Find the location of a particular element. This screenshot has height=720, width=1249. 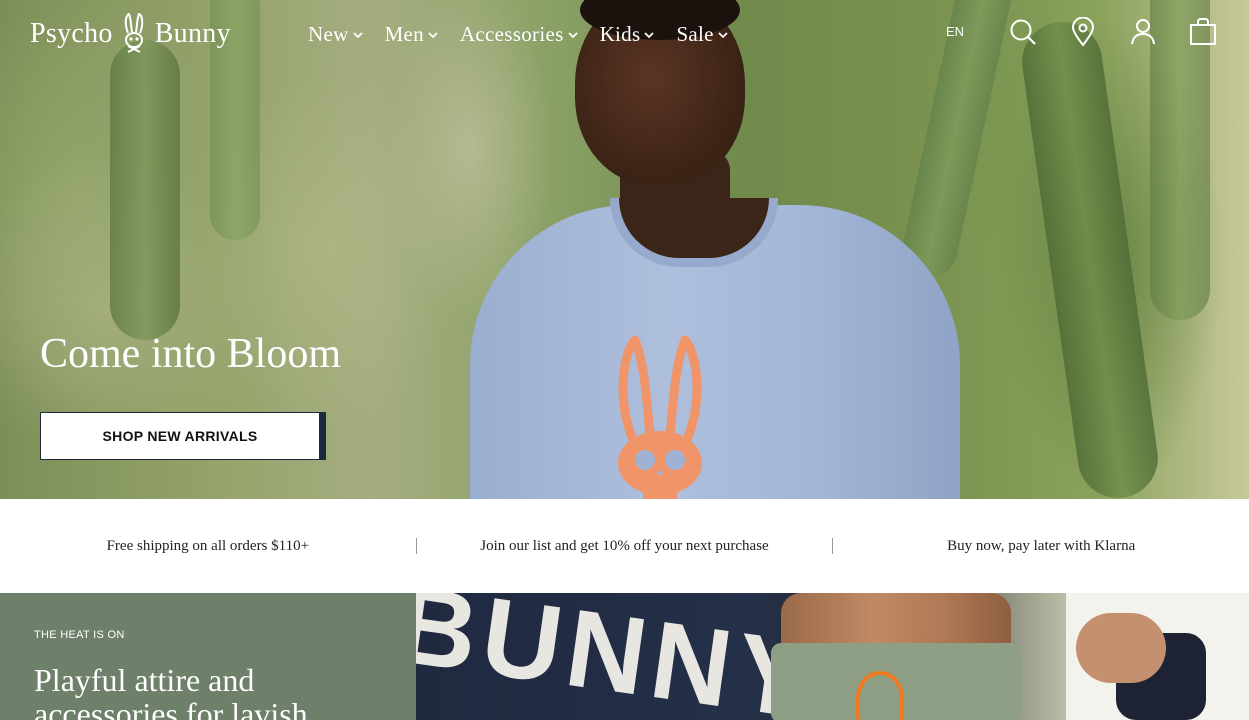

nav-item-label: Men is located at coordinates (404, 34).